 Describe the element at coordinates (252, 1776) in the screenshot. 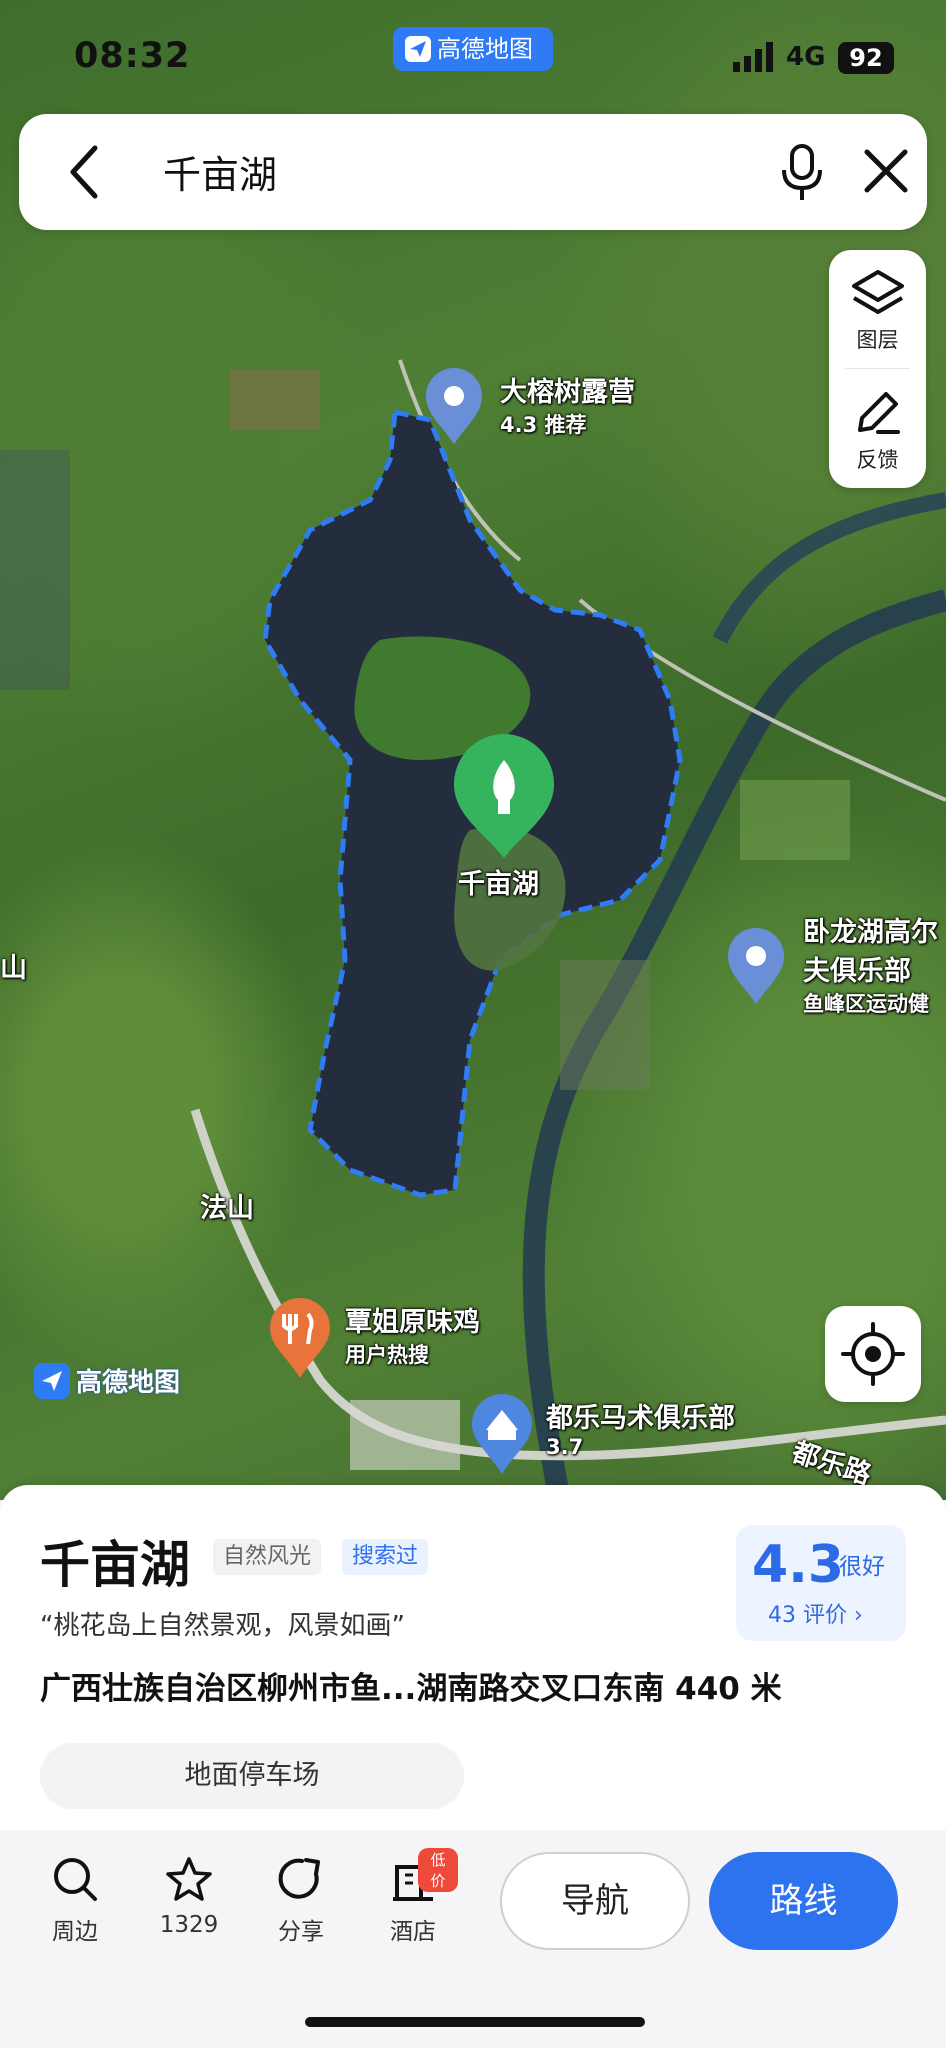

I see `parking-chip: 地面停车场` at that location.